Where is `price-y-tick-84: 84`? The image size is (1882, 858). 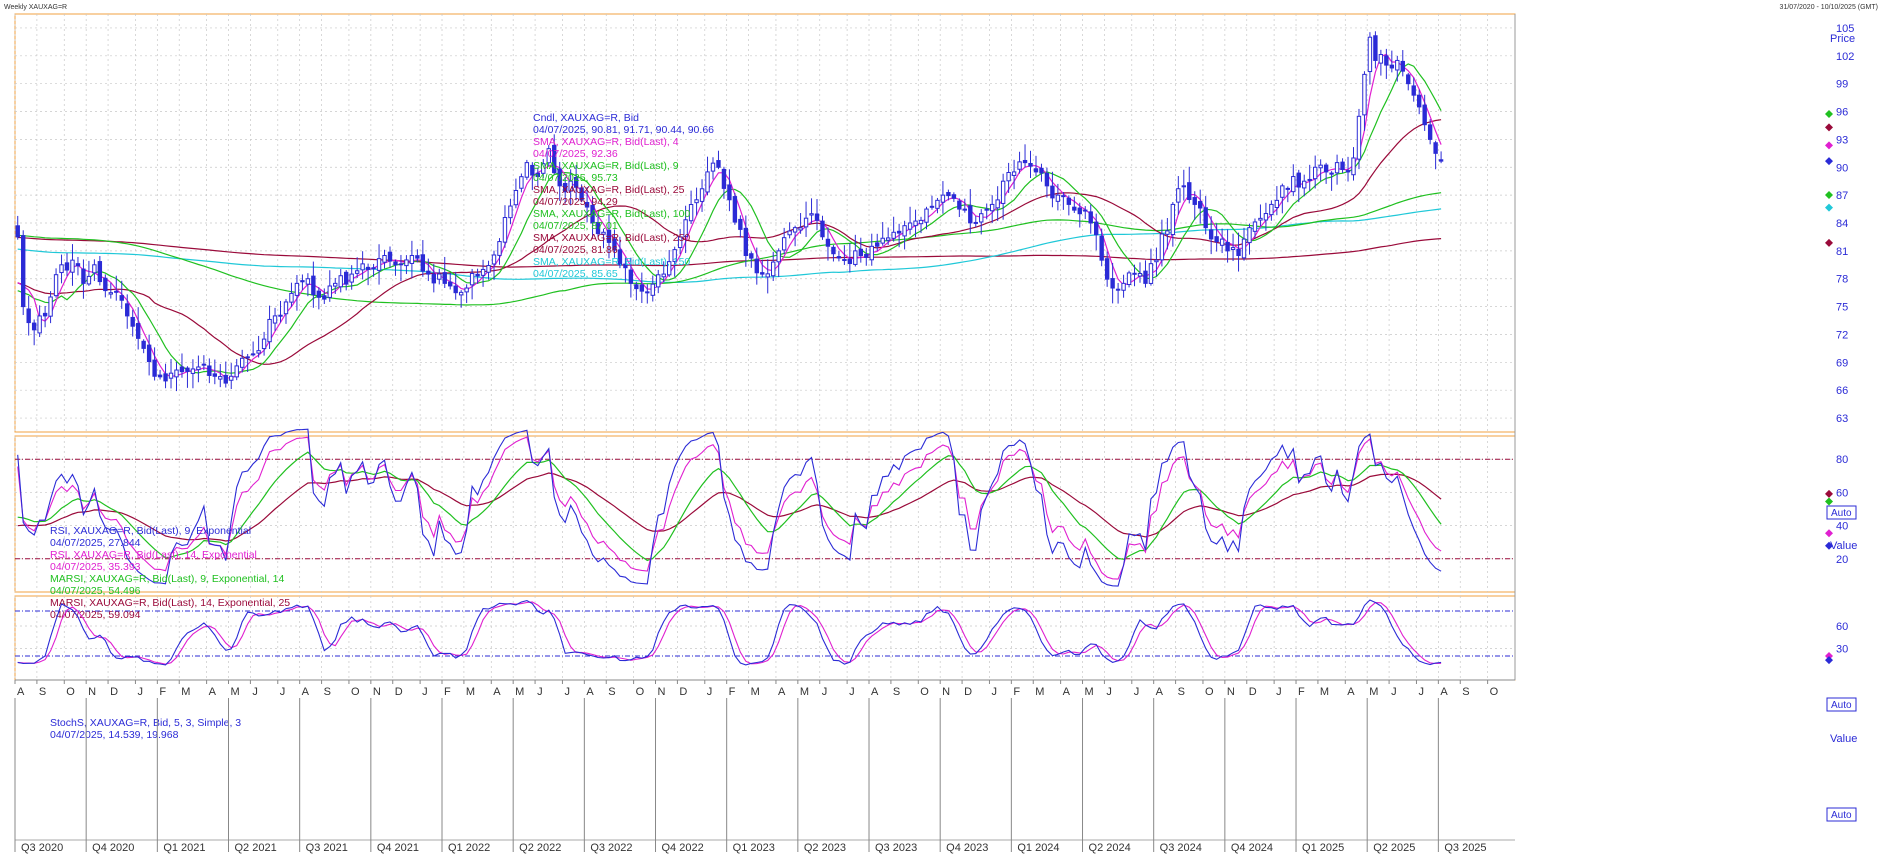
price-y-tick-84: 84 is located at coordinates (1842, 224).